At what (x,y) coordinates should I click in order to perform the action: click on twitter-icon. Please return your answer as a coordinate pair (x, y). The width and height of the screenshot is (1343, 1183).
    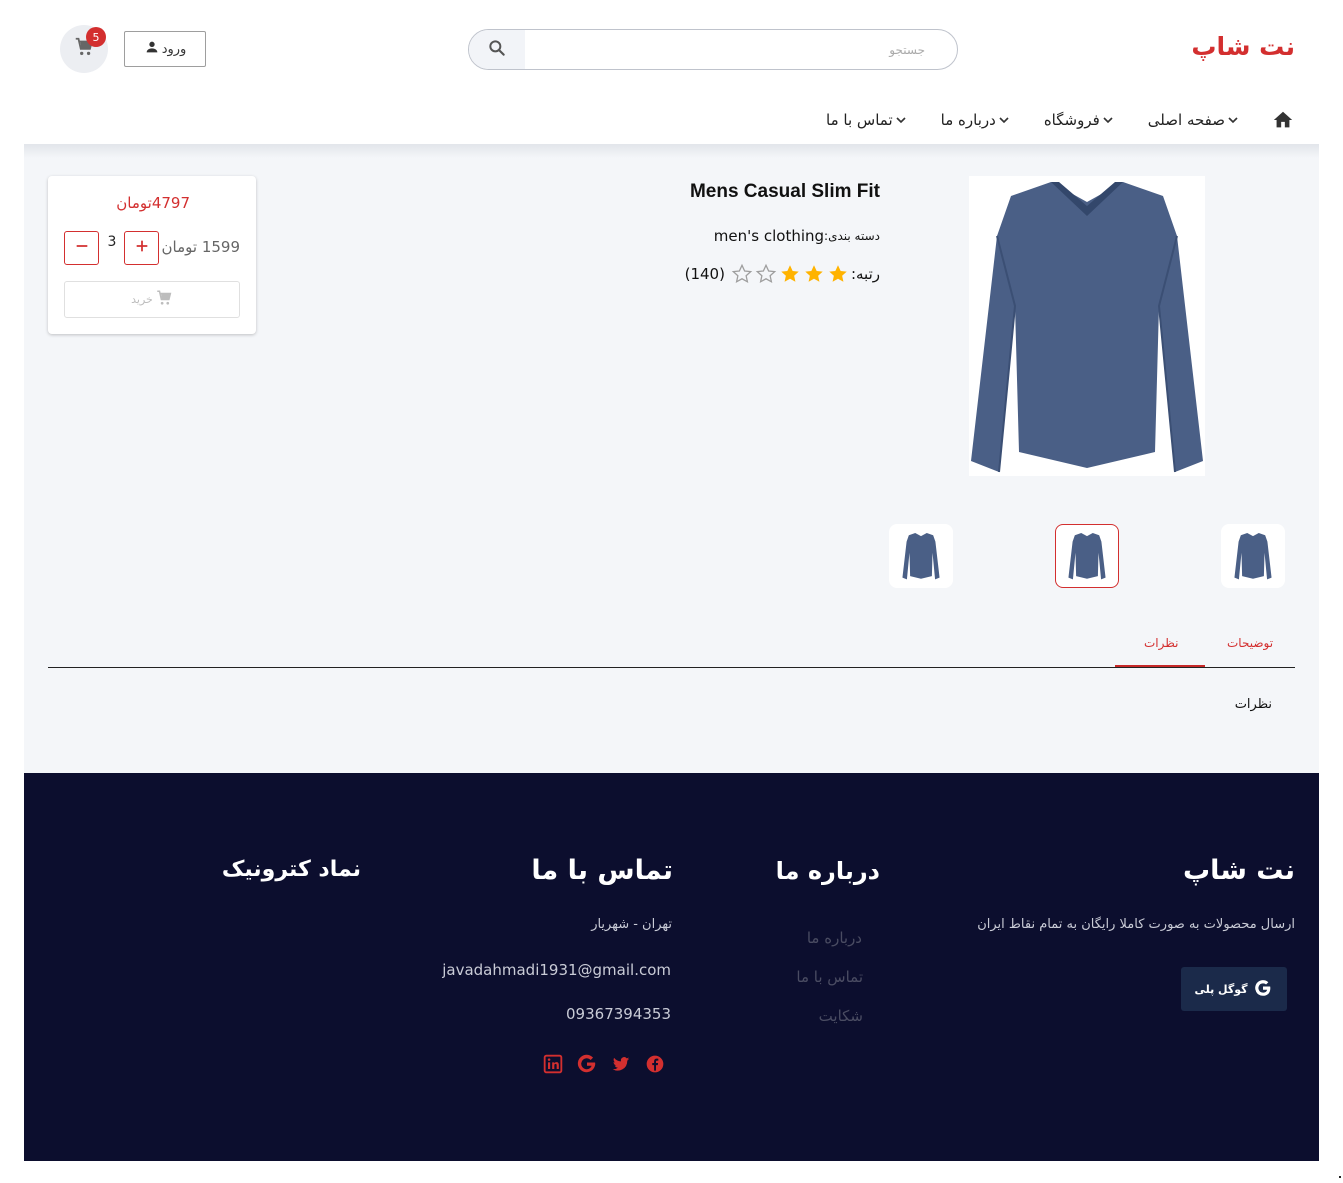
    Looking at the image, I should click on (621, 1064).